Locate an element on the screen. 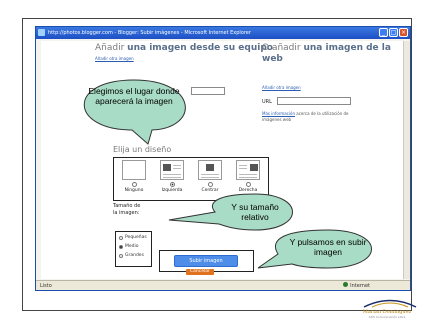 Image resolution: width=434 pixels, height=329 pixels. callout-size-text: Y su tamaño relativo is located at coordinates (255, 212).